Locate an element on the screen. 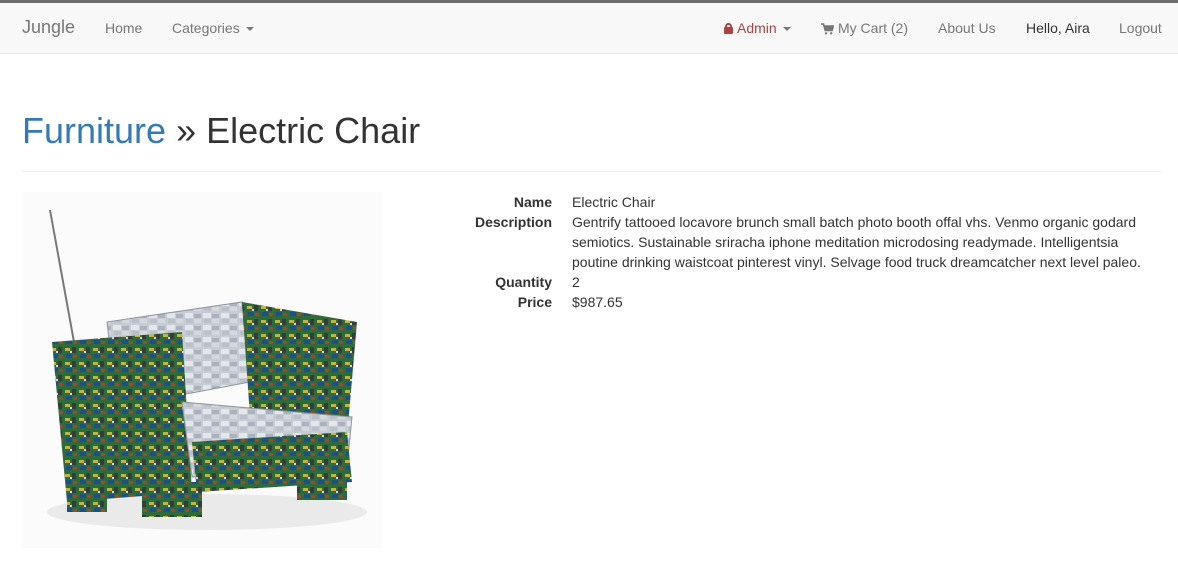 Image resolution: width=1178 pixels, height=579 pixels. nav-admin-label: Admin is located at coordinates (757, 28).